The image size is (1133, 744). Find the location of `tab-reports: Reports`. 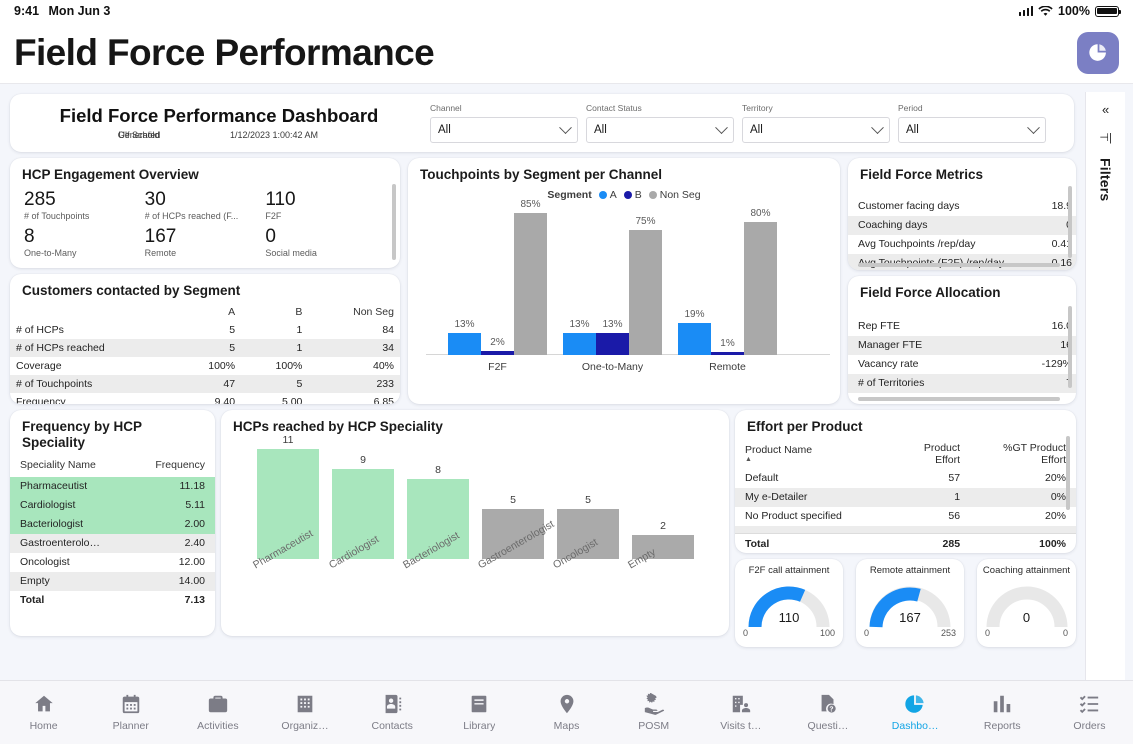

tab-reports: Reports is located at coordinates (1002, 712).